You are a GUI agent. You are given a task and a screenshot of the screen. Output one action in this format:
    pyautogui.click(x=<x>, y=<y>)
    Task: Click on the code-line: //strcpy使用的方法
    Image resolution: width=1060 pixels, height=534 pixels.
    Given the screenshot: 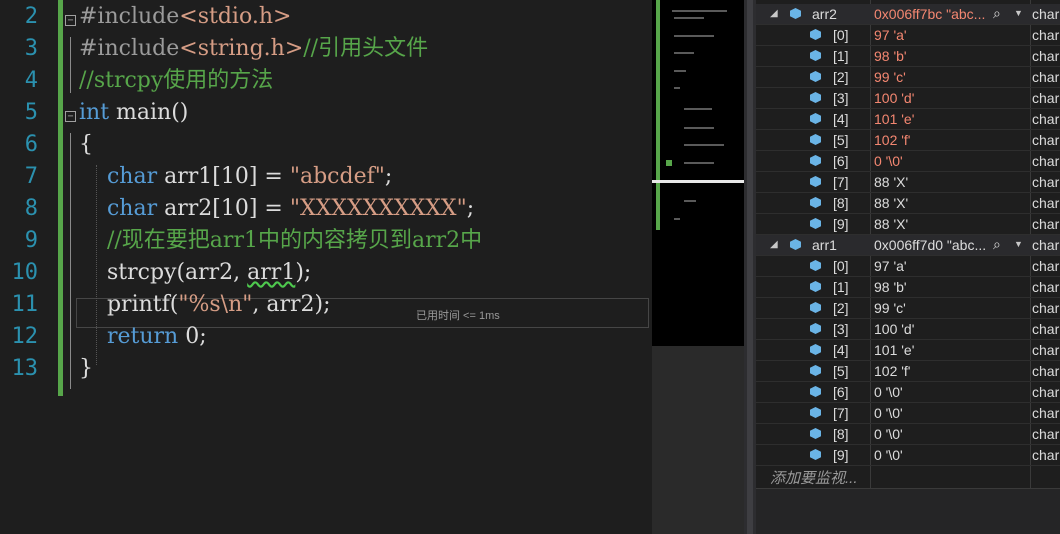 What is the action you would take?
    pyautogui.click(x=176, y=81)
    